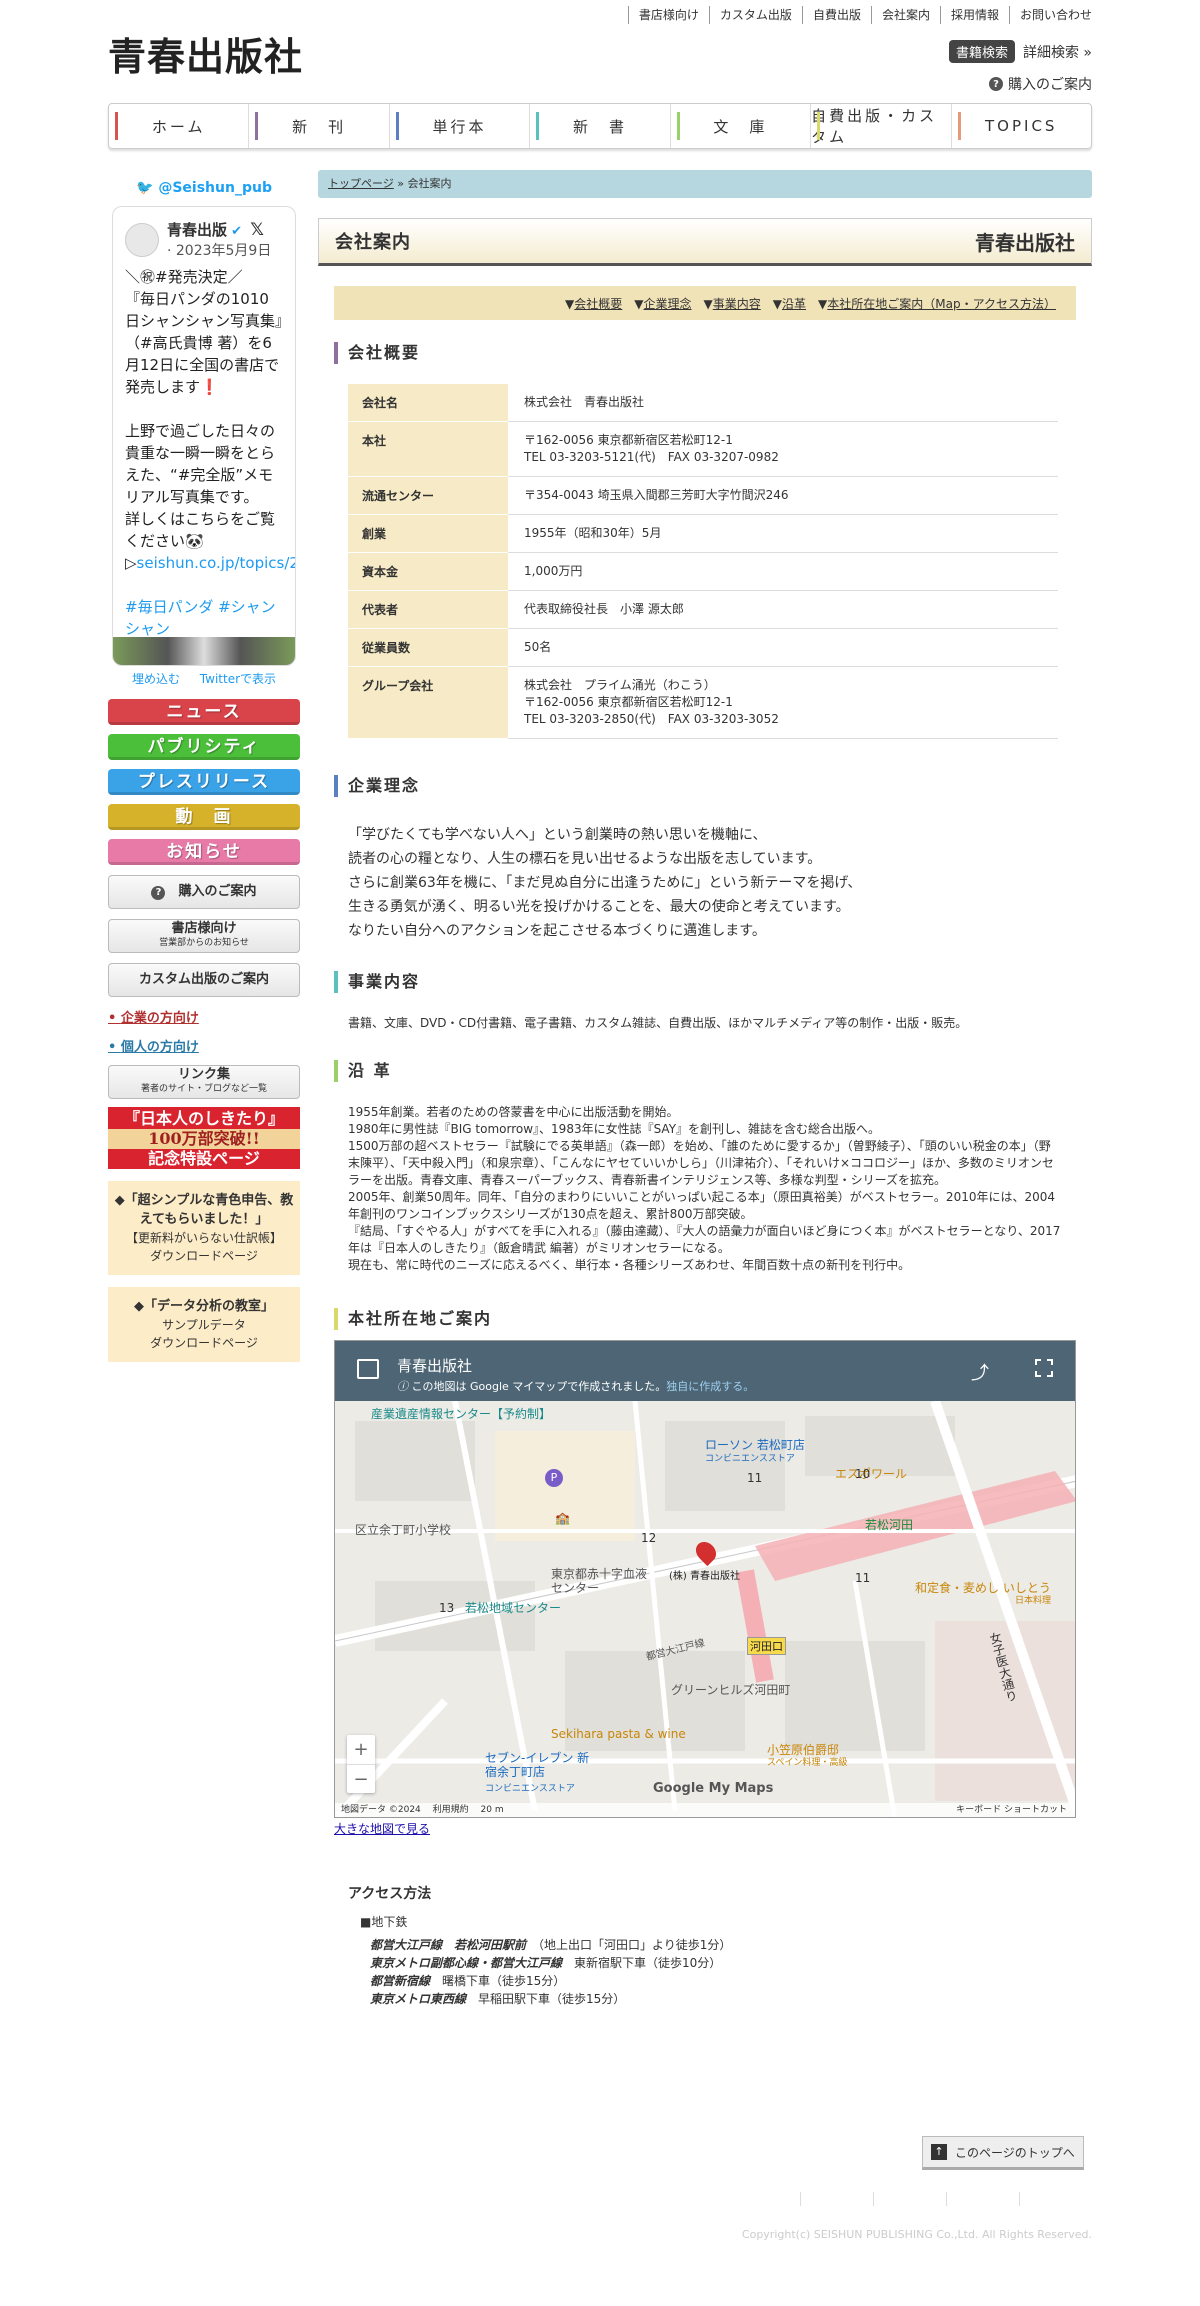 This screenshot has width=1200, height=2306. Describe the element at coordinates (881, 126) in the screenshot. I see `nav-self-custom: 自費出版・カスタム` at that location.